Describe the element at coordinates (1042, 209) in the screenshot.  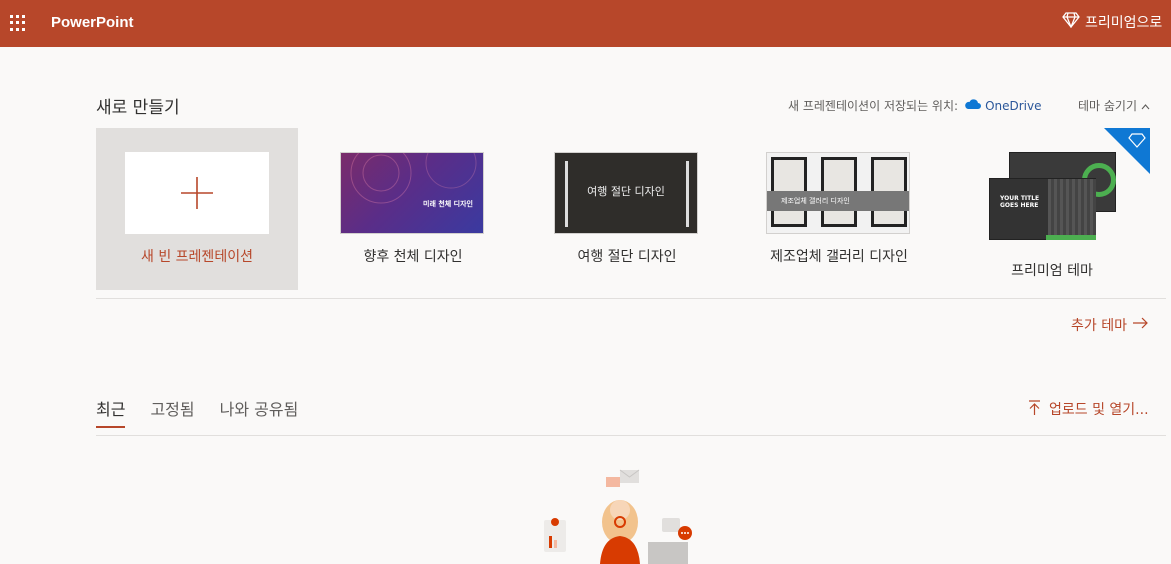
I see `premium-slide-front: YOUR TITLE GOES HERE` at that location.